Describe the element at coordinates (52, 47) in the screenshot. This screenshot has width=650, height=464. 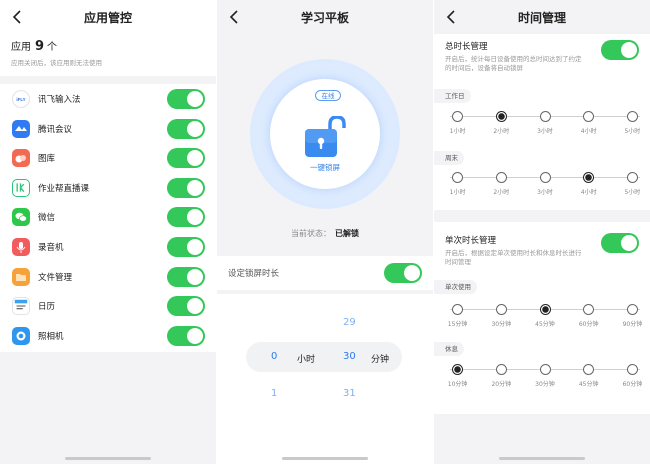
I see `app-count-suffix: 个` at that location.